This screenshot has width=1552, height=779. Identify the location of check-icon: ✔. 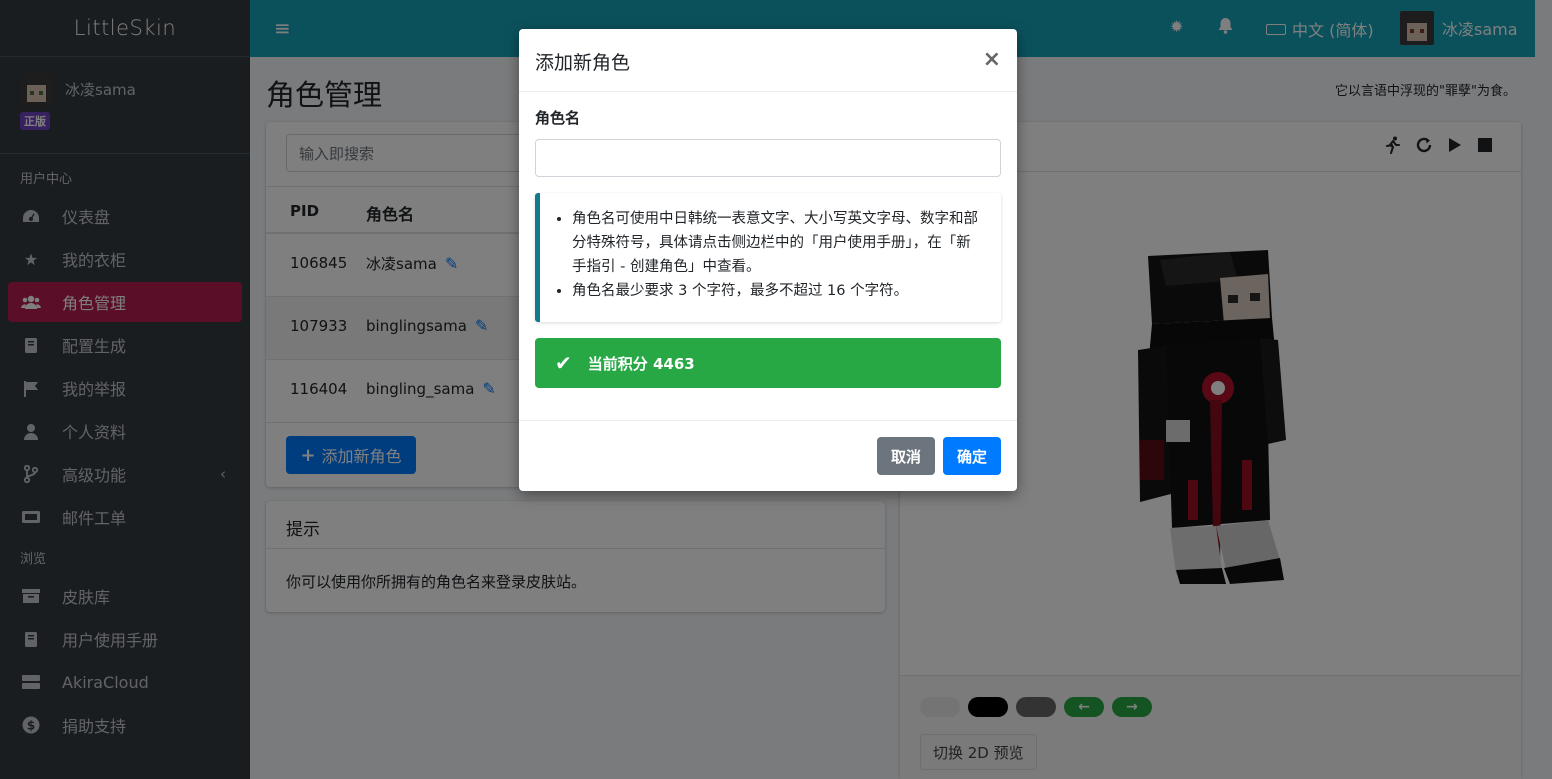
(563, 363).